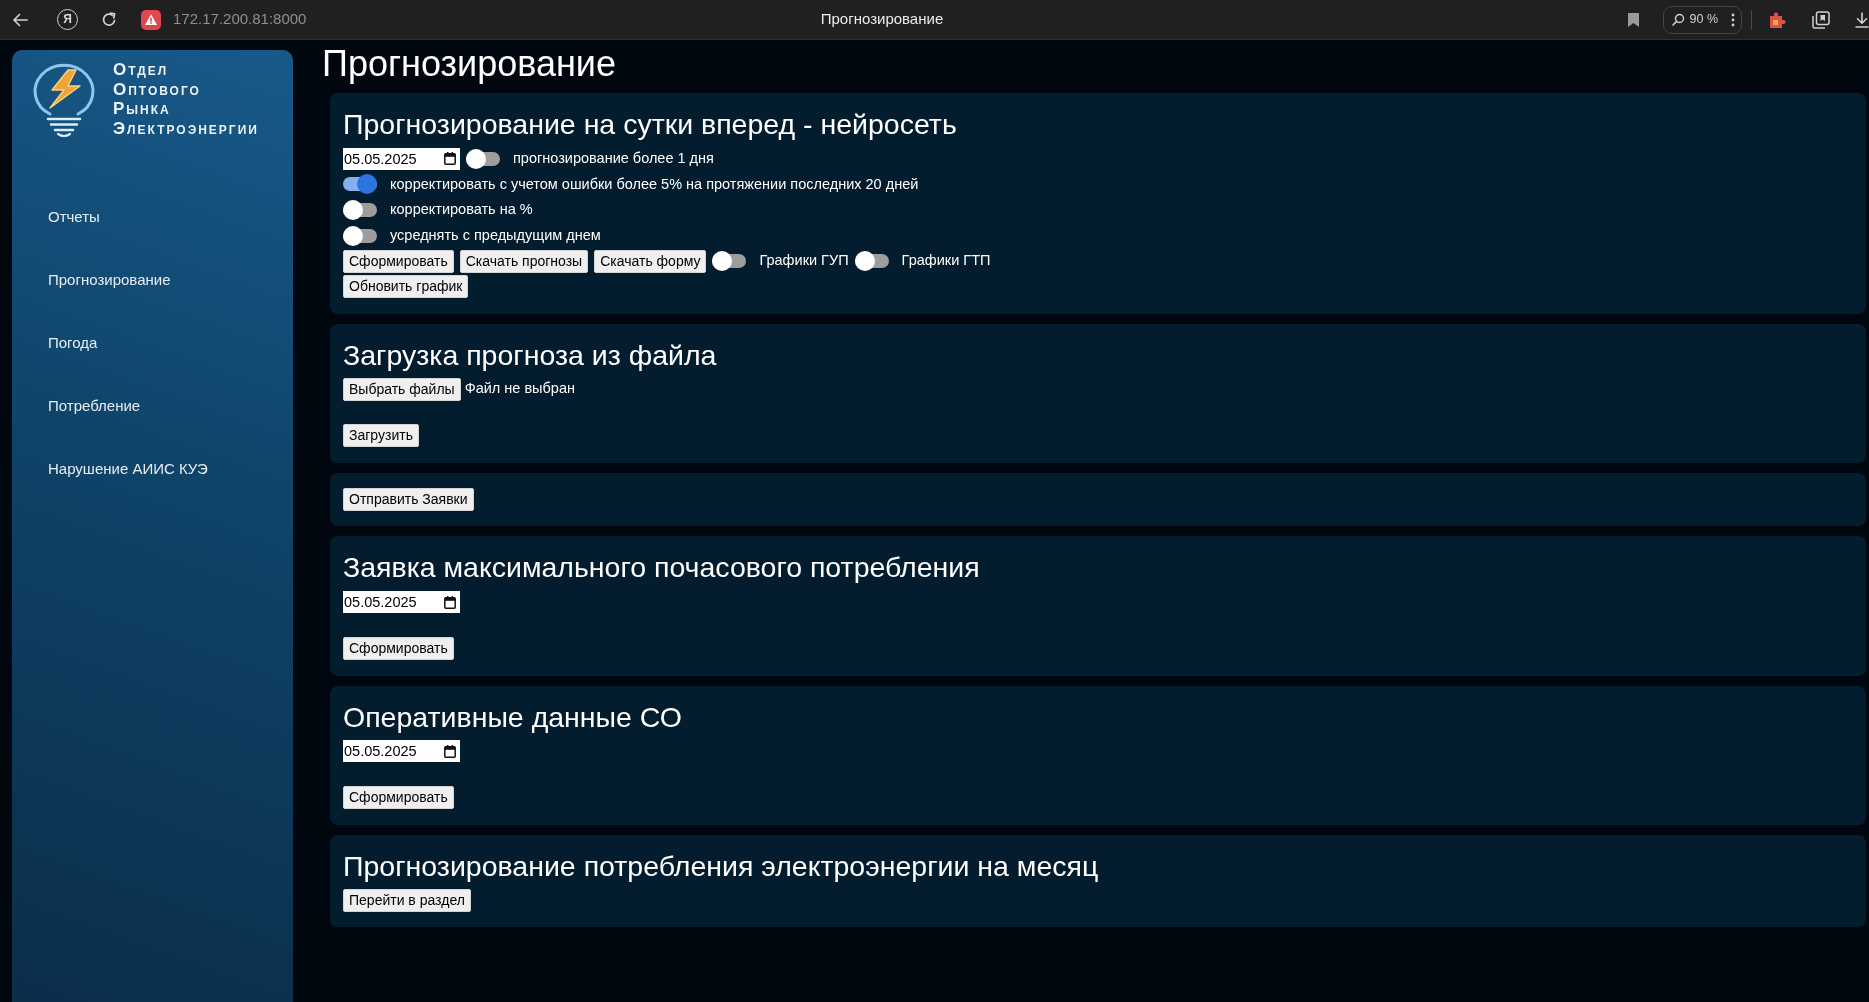 The image size is (1869, 1002). What do you see at coordinates (650, 261) in the screenshot?
I see `action-button: Скачать форму` at bounding box center [650, 261].